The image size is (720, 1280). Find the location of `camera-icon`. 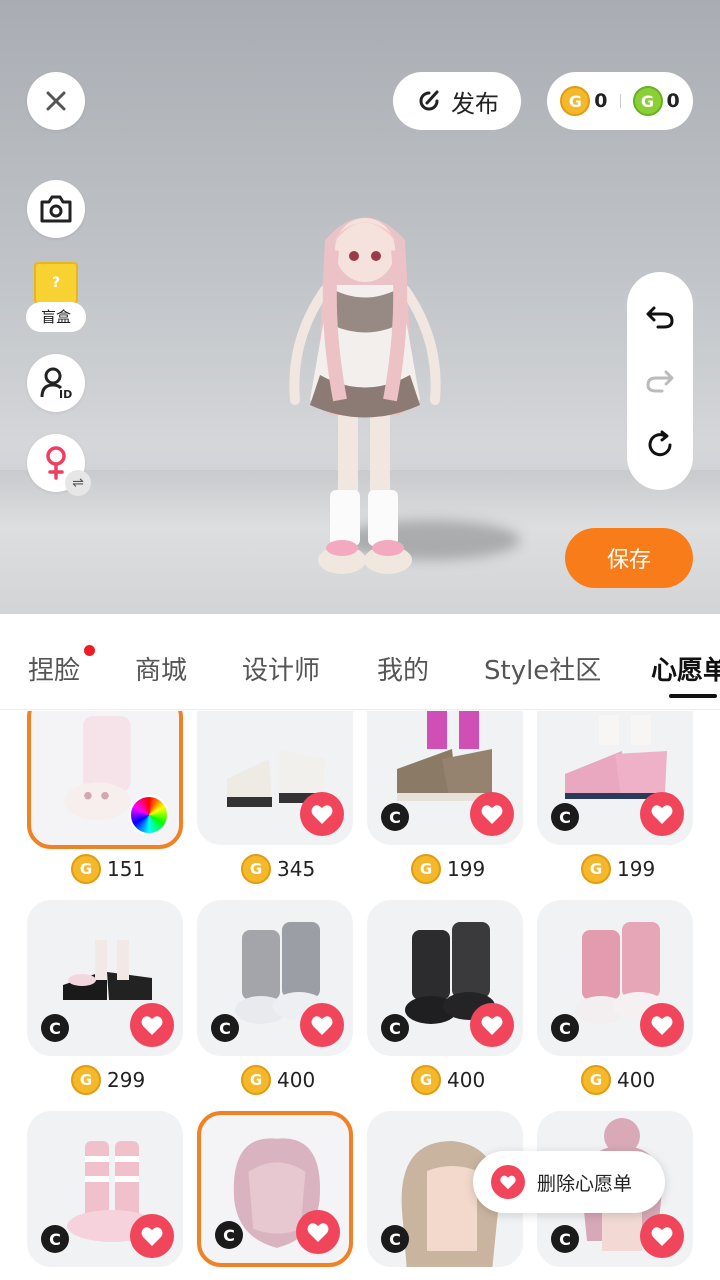

camera-icon is located at coordinates (56, 209).